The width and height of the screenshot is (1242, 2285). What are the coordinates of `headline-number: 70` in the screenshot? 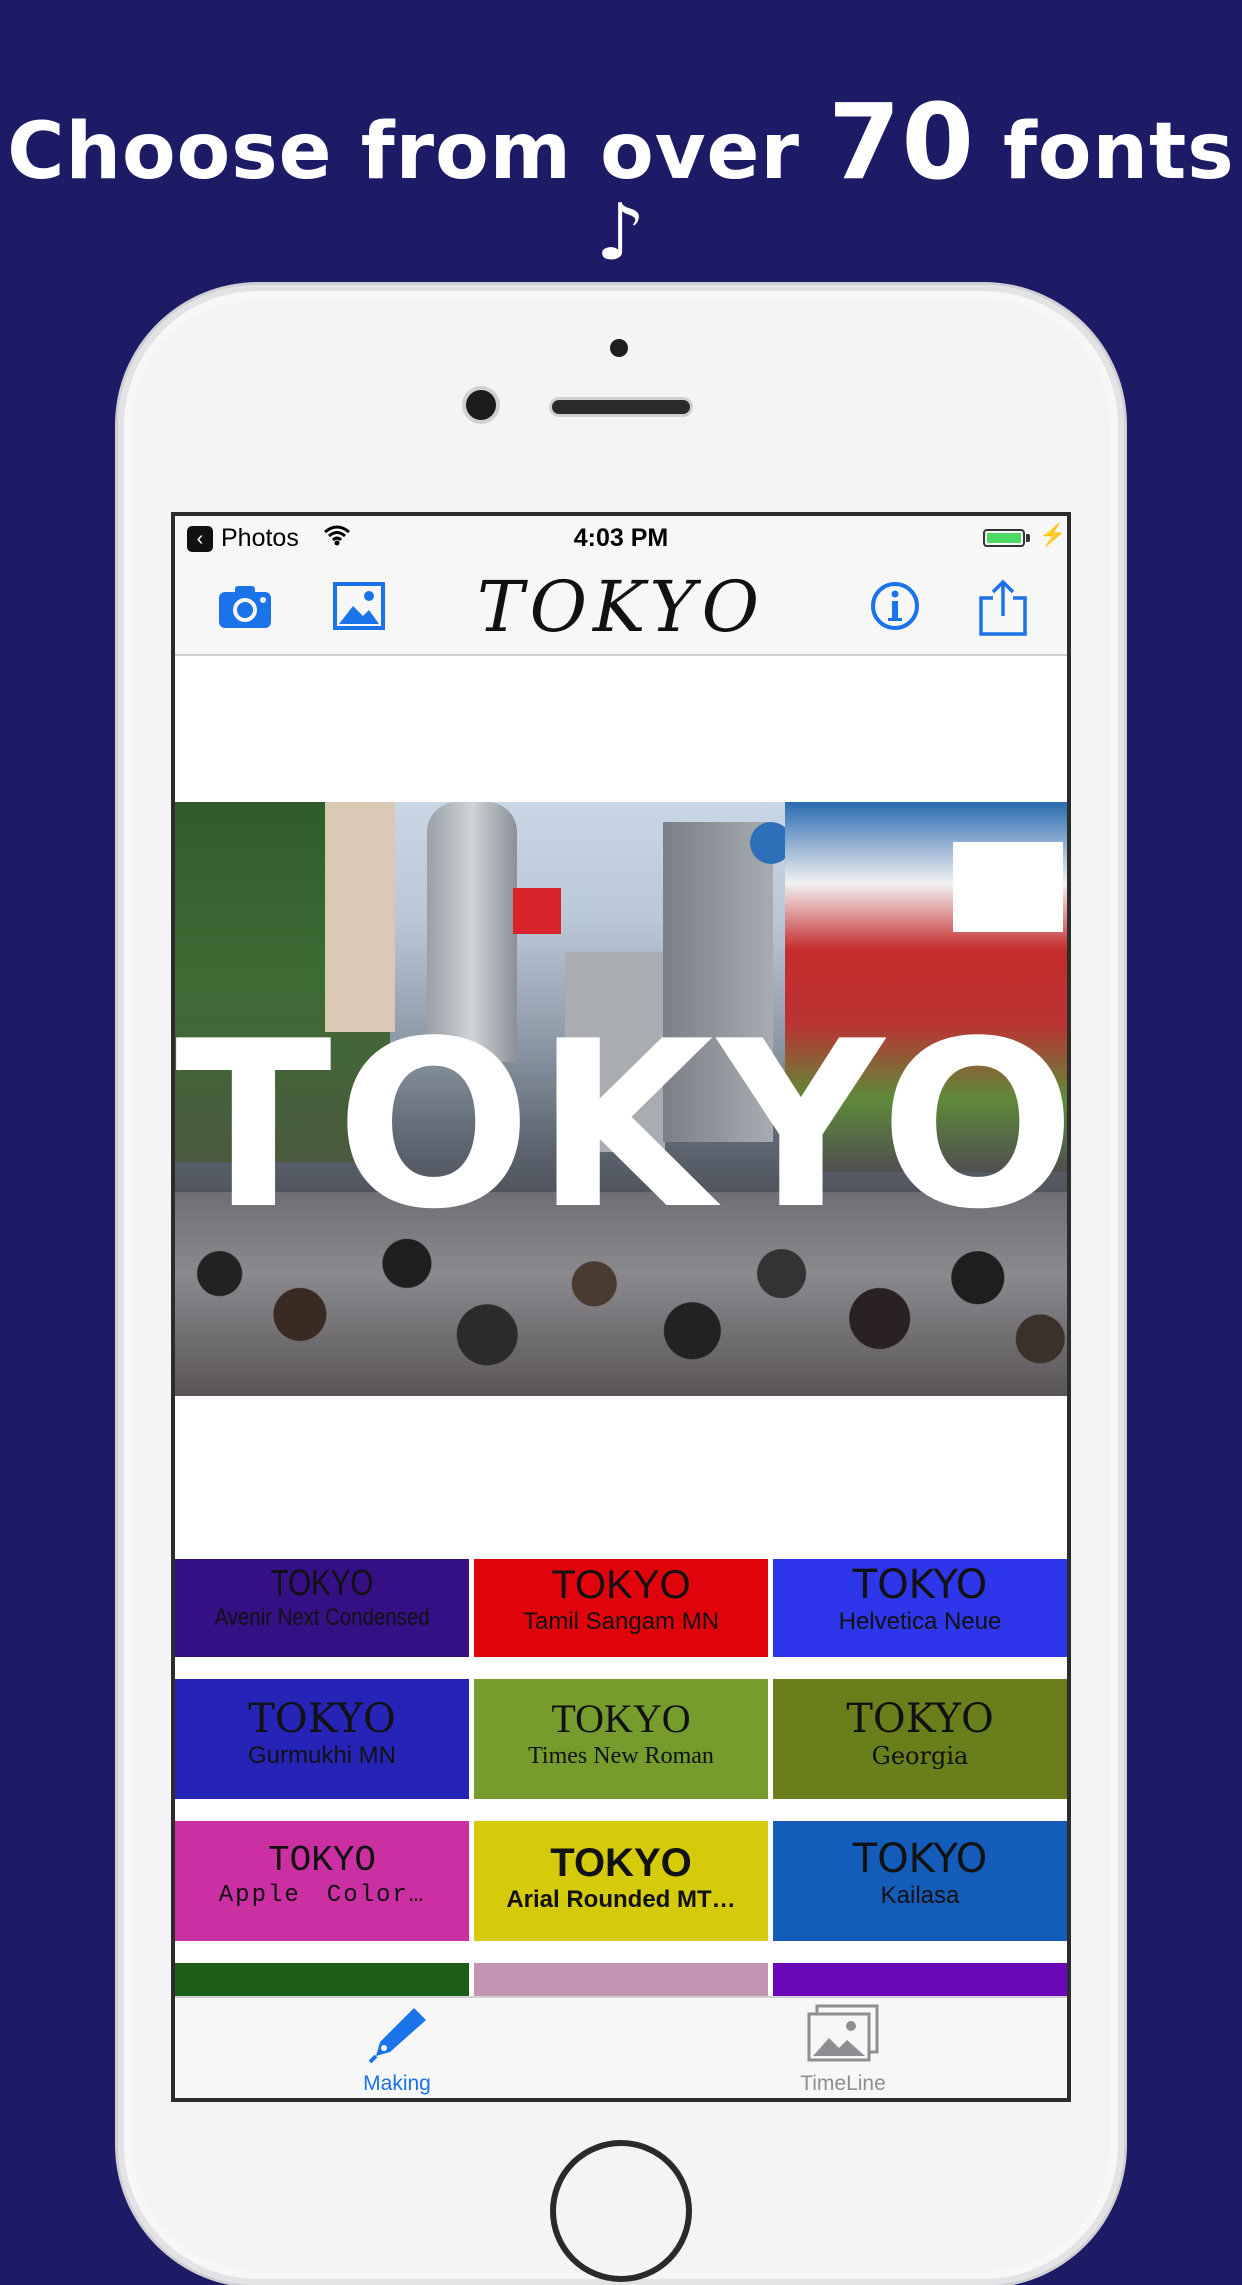 It's located at (901, 142).